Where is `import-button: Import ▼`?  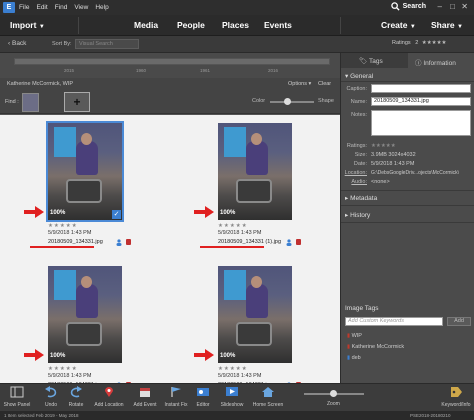 import-button: Import ▼ is located at coordinates (27, 25).